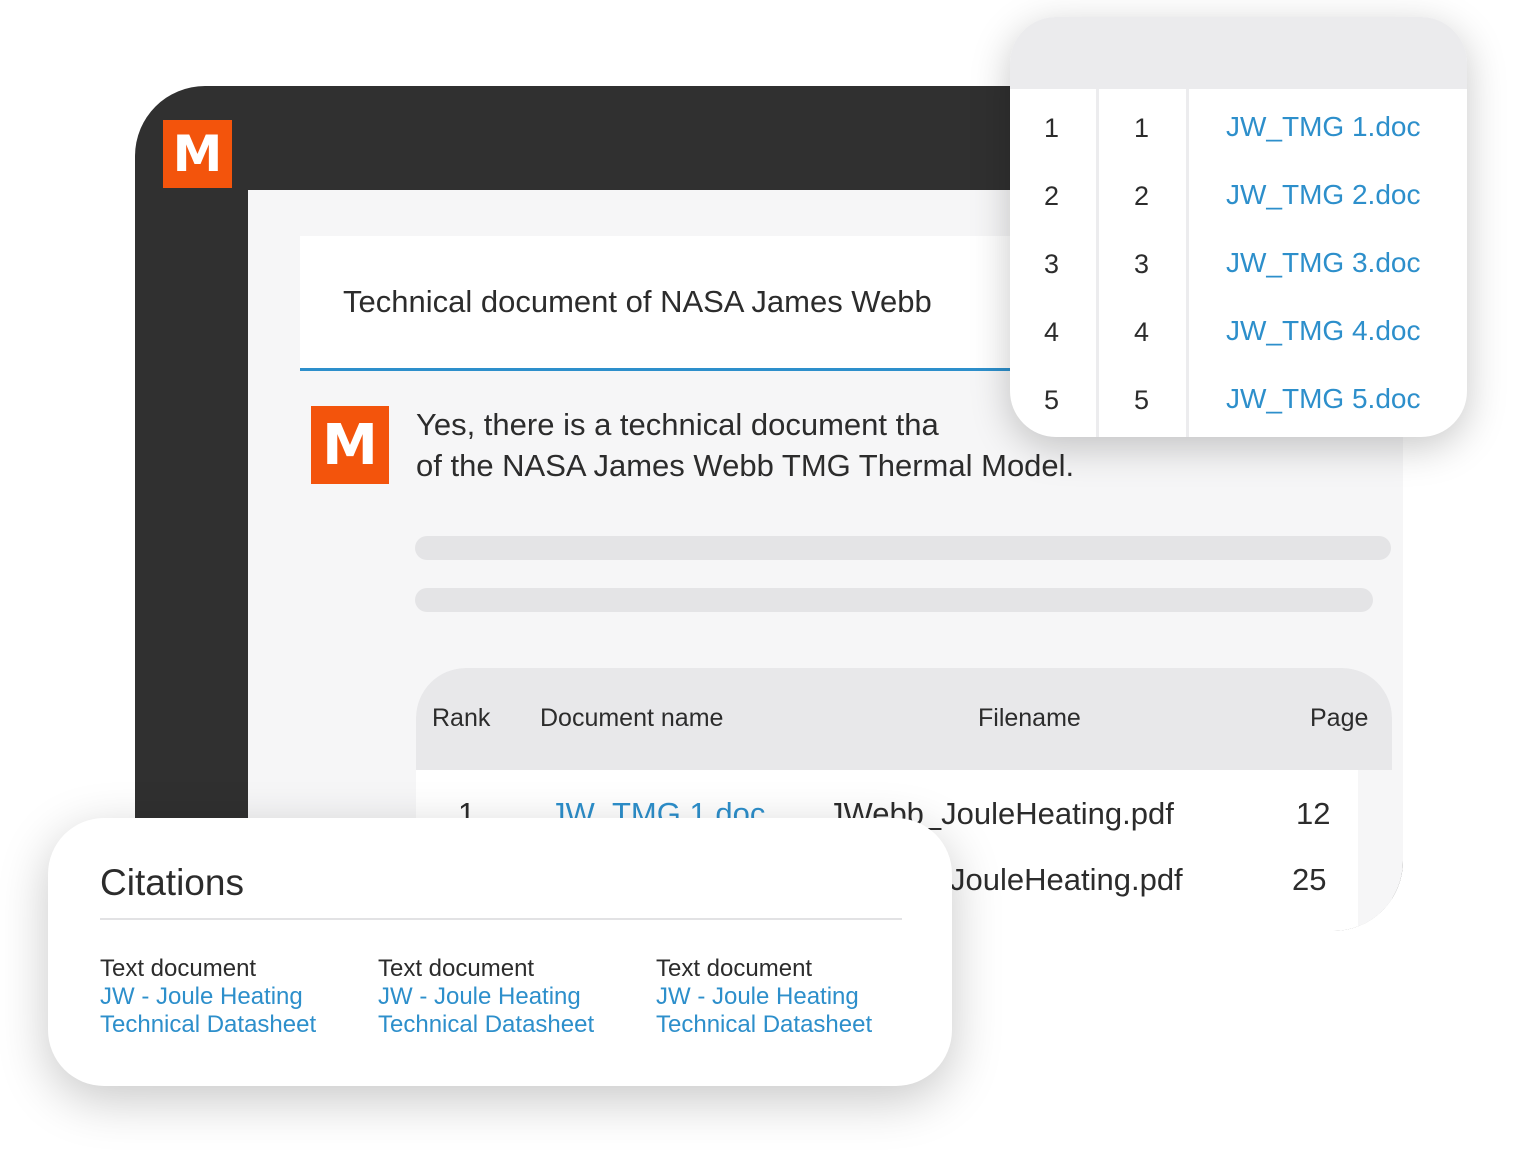 This screenshot has height=1168, width=1516. Describe the element at coordinates (1052, 128) in the screenshot. I see `doc-row-index: 1` at that location.